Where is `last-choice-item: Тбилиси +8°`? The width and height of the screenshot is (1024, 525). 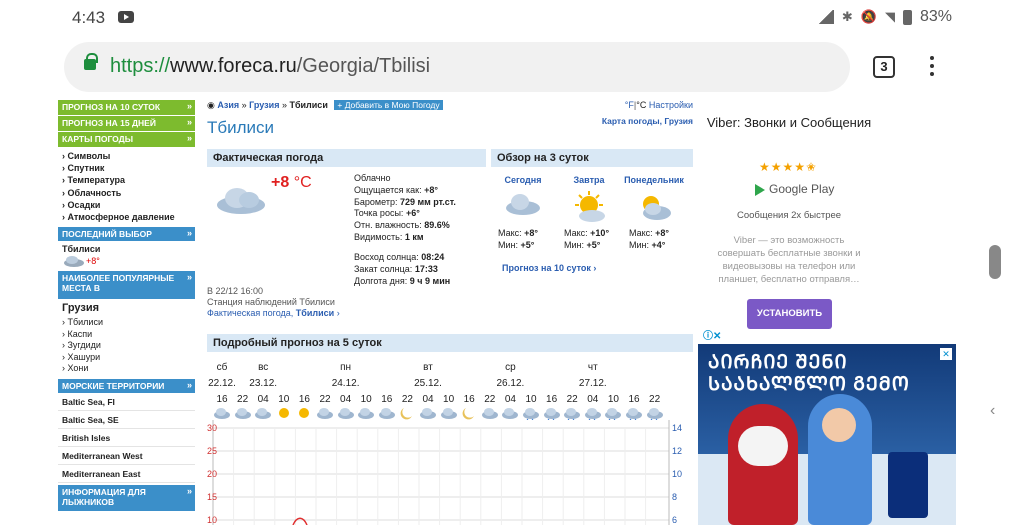
last-choice-item: Тбилиси +8° is located at coordinates (126, 255).